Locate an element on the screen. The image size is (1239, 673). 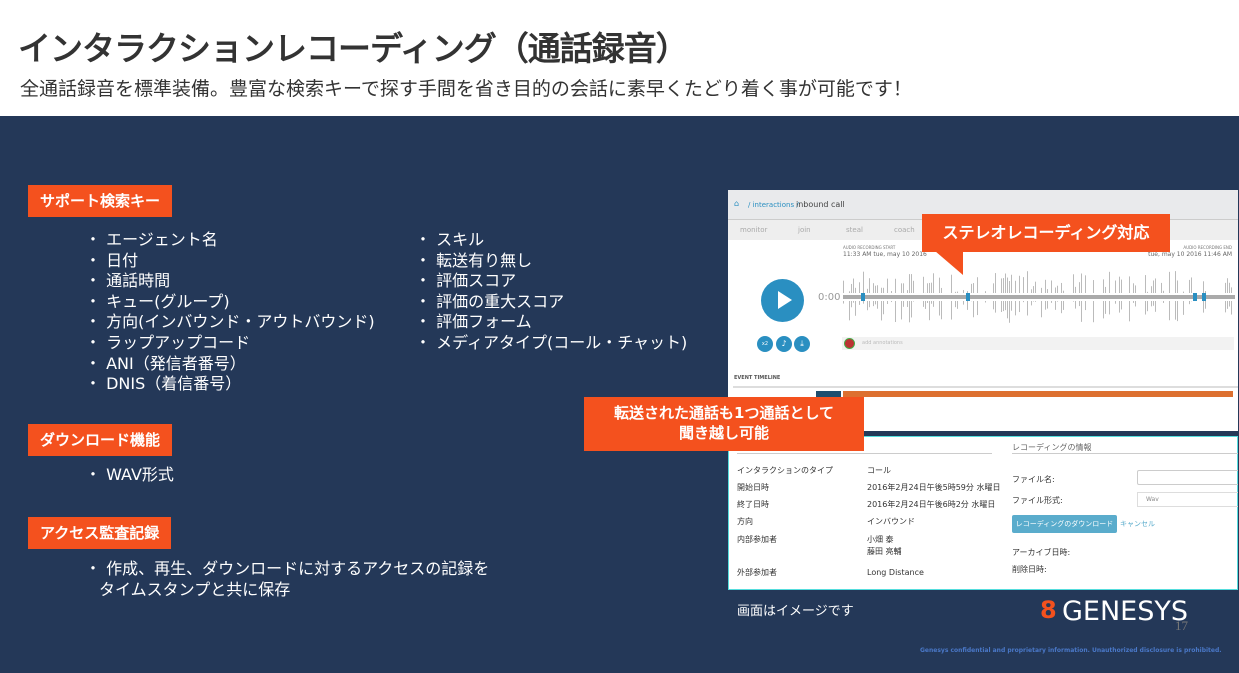
home-icon: ⌂ is located at coordinates (737, 203).